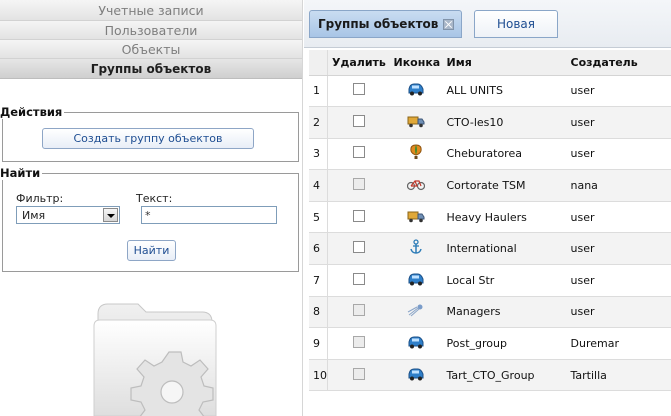  What do you see at coordinates (151, 49) in the screenshot?
I see `nav-item-units: Объекты` at bounding box center [151, 49].